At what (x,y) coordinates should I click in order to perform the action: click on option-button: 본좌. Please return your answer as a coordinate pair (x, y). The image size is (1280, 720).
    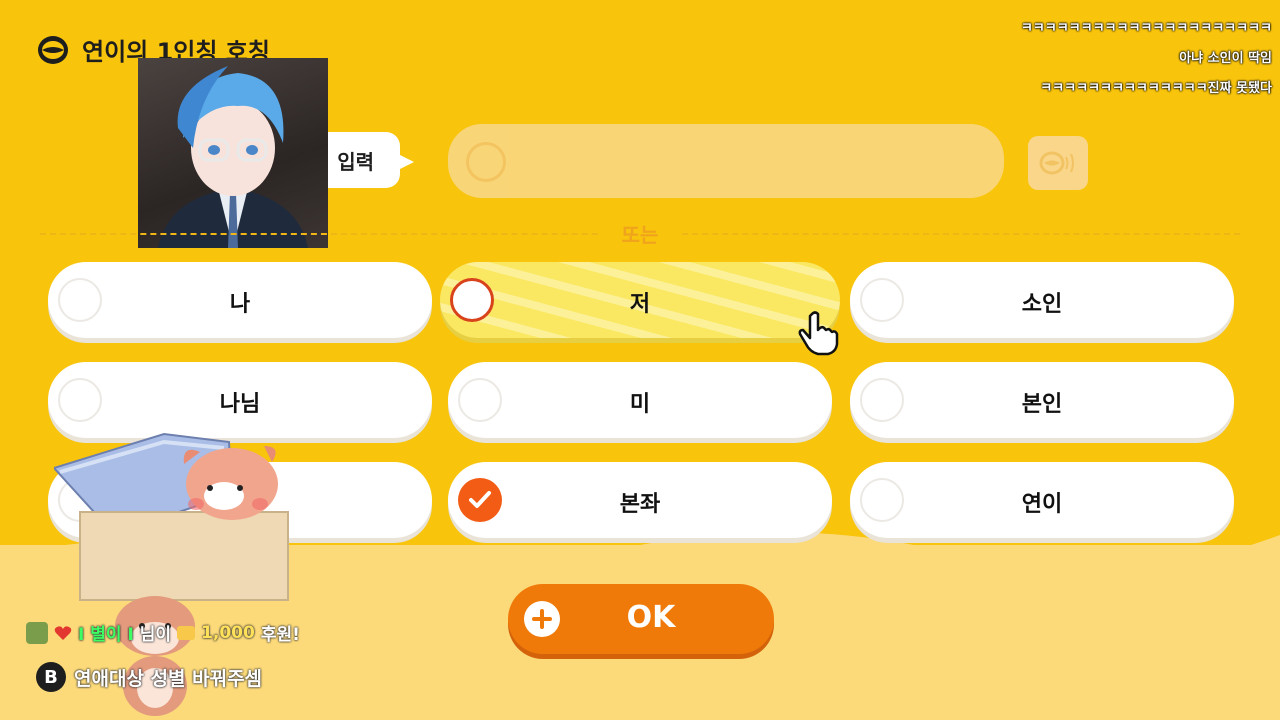
    Looking at the image, I should click on (640, 500).